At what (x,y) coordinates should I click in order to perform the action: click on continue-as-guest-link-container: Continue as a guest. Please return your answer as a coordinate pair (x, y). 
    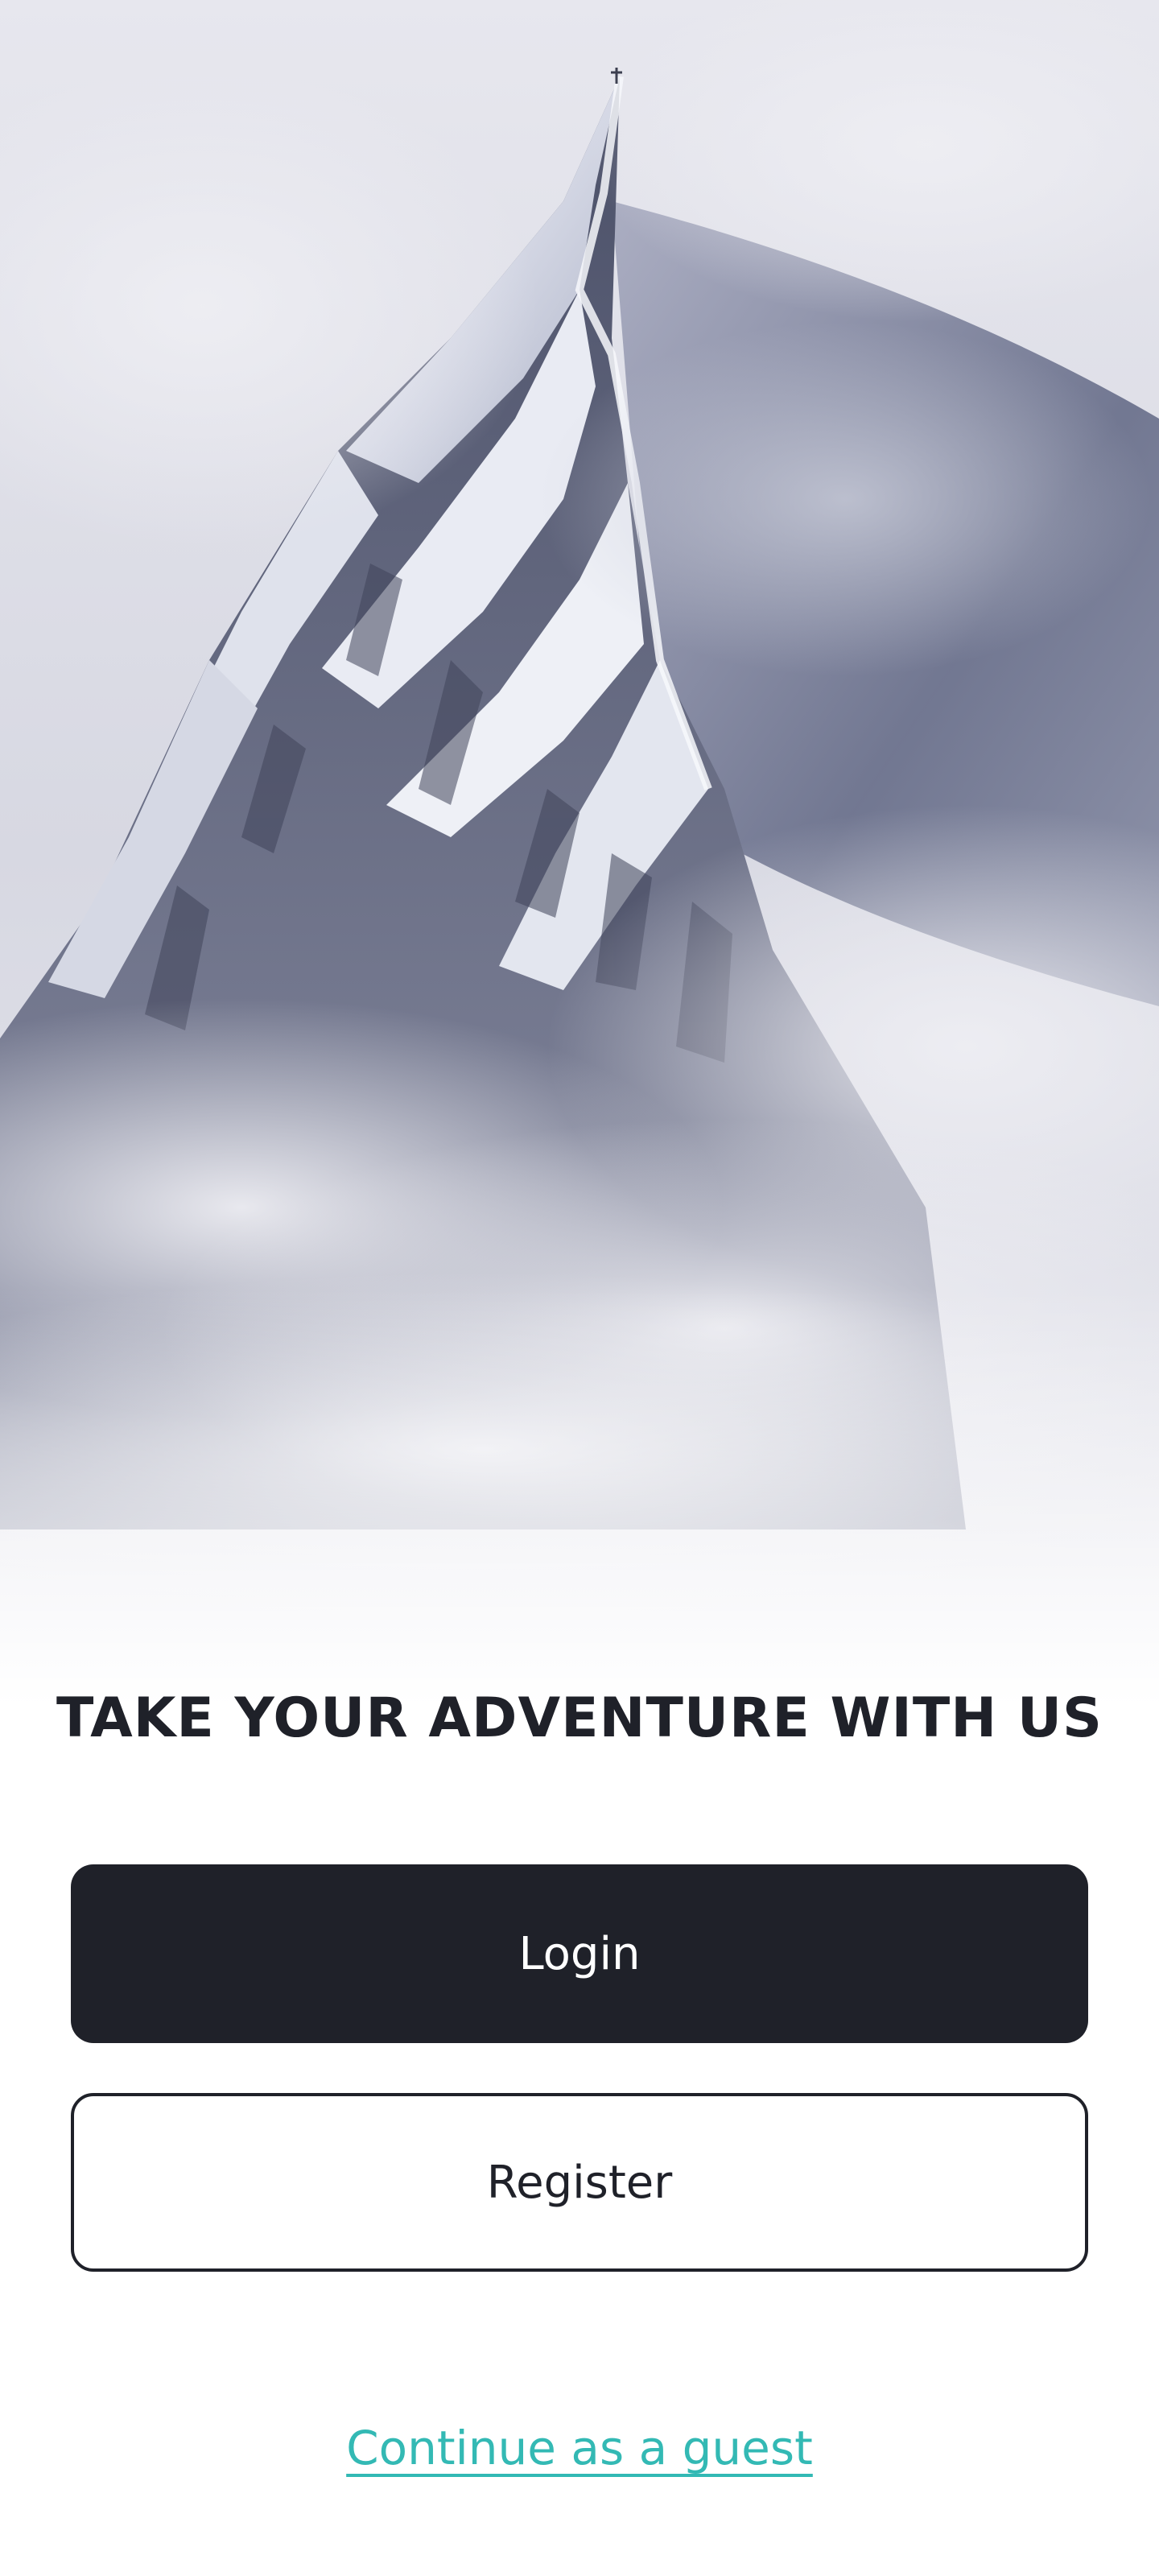
    Looking at the image, I should click on (579, 2448).